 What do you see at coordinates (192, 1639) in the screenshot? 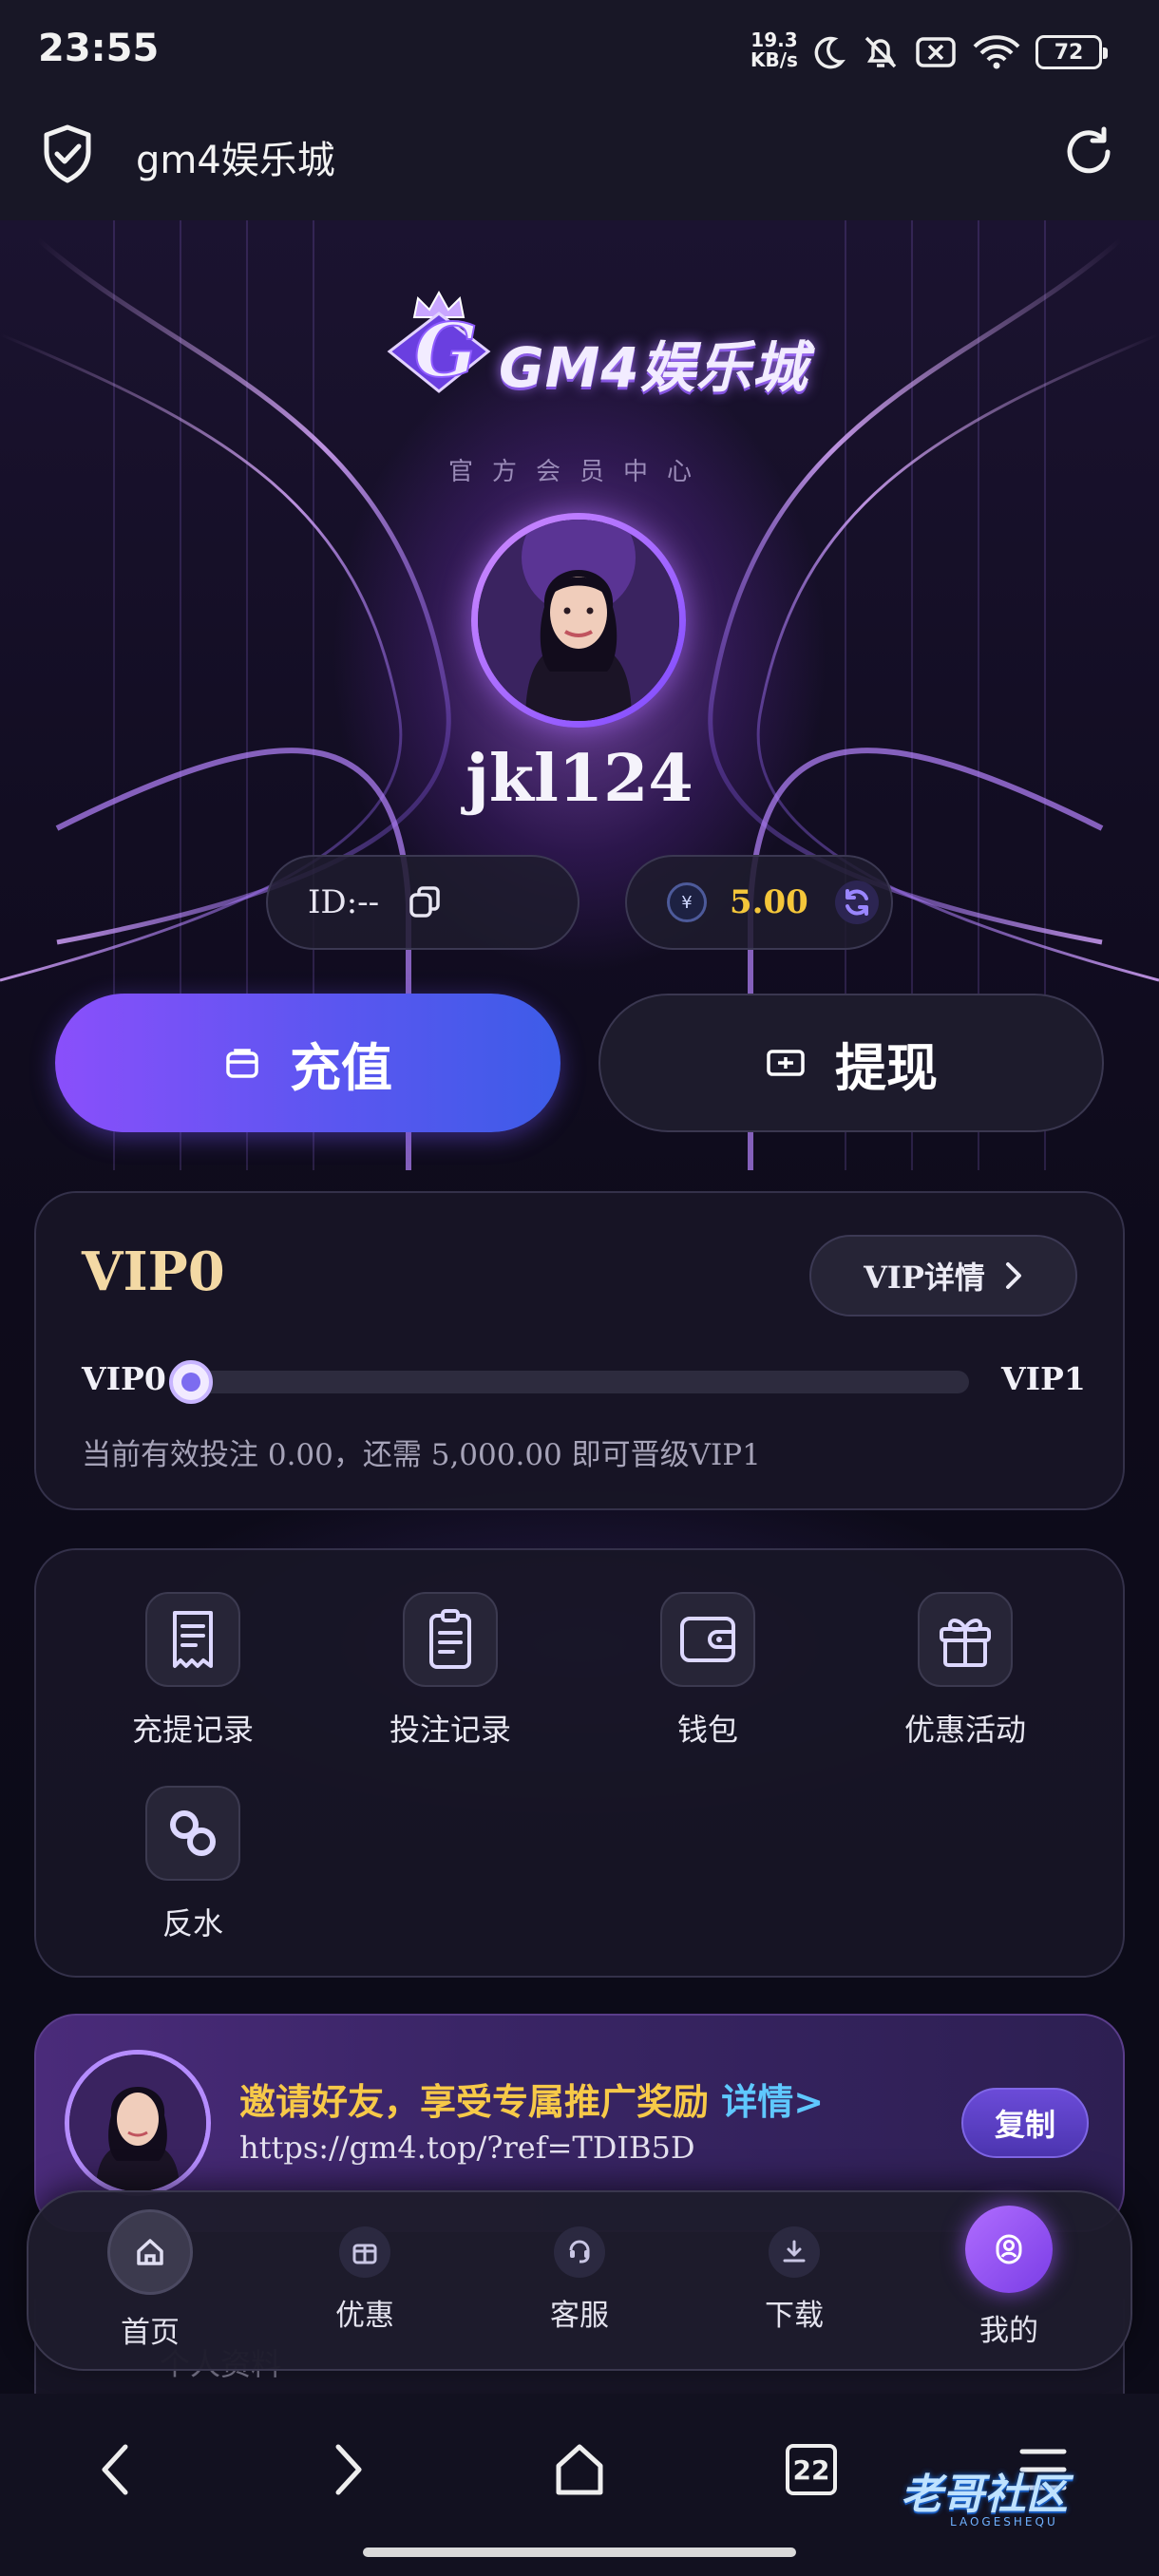
I see `receipt-icon` at bounding box center [192, 1639].